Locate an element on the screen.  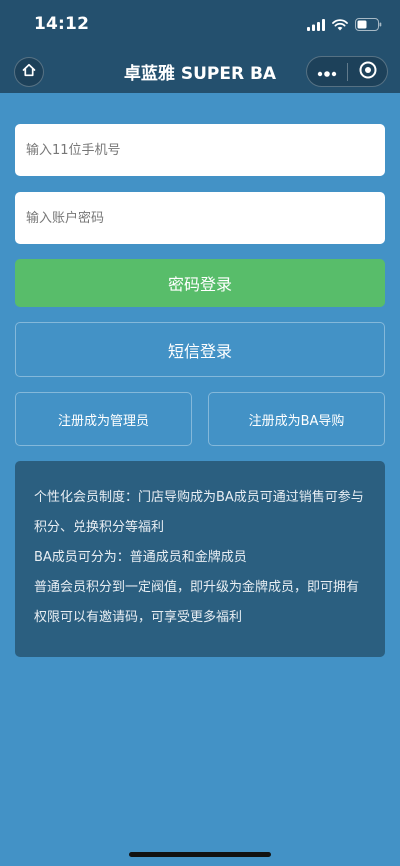
more-button is located at coordinates (327, 71).